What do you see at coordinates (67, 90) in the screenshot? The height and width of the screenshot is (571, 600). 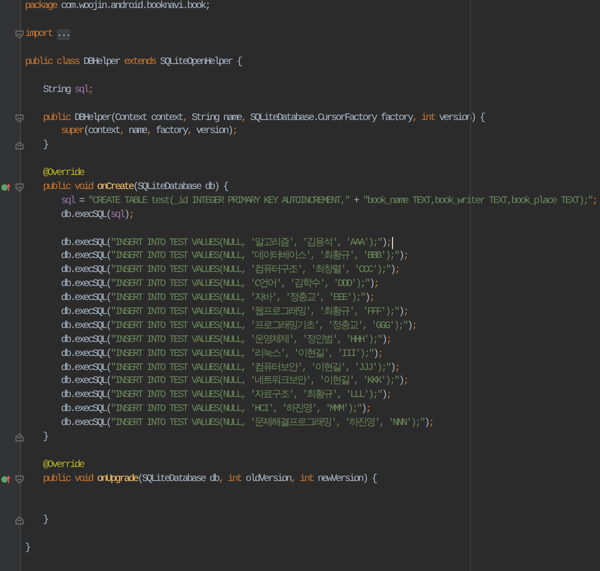 I see `code-line: String sql;` at bounding box center [67, 90].